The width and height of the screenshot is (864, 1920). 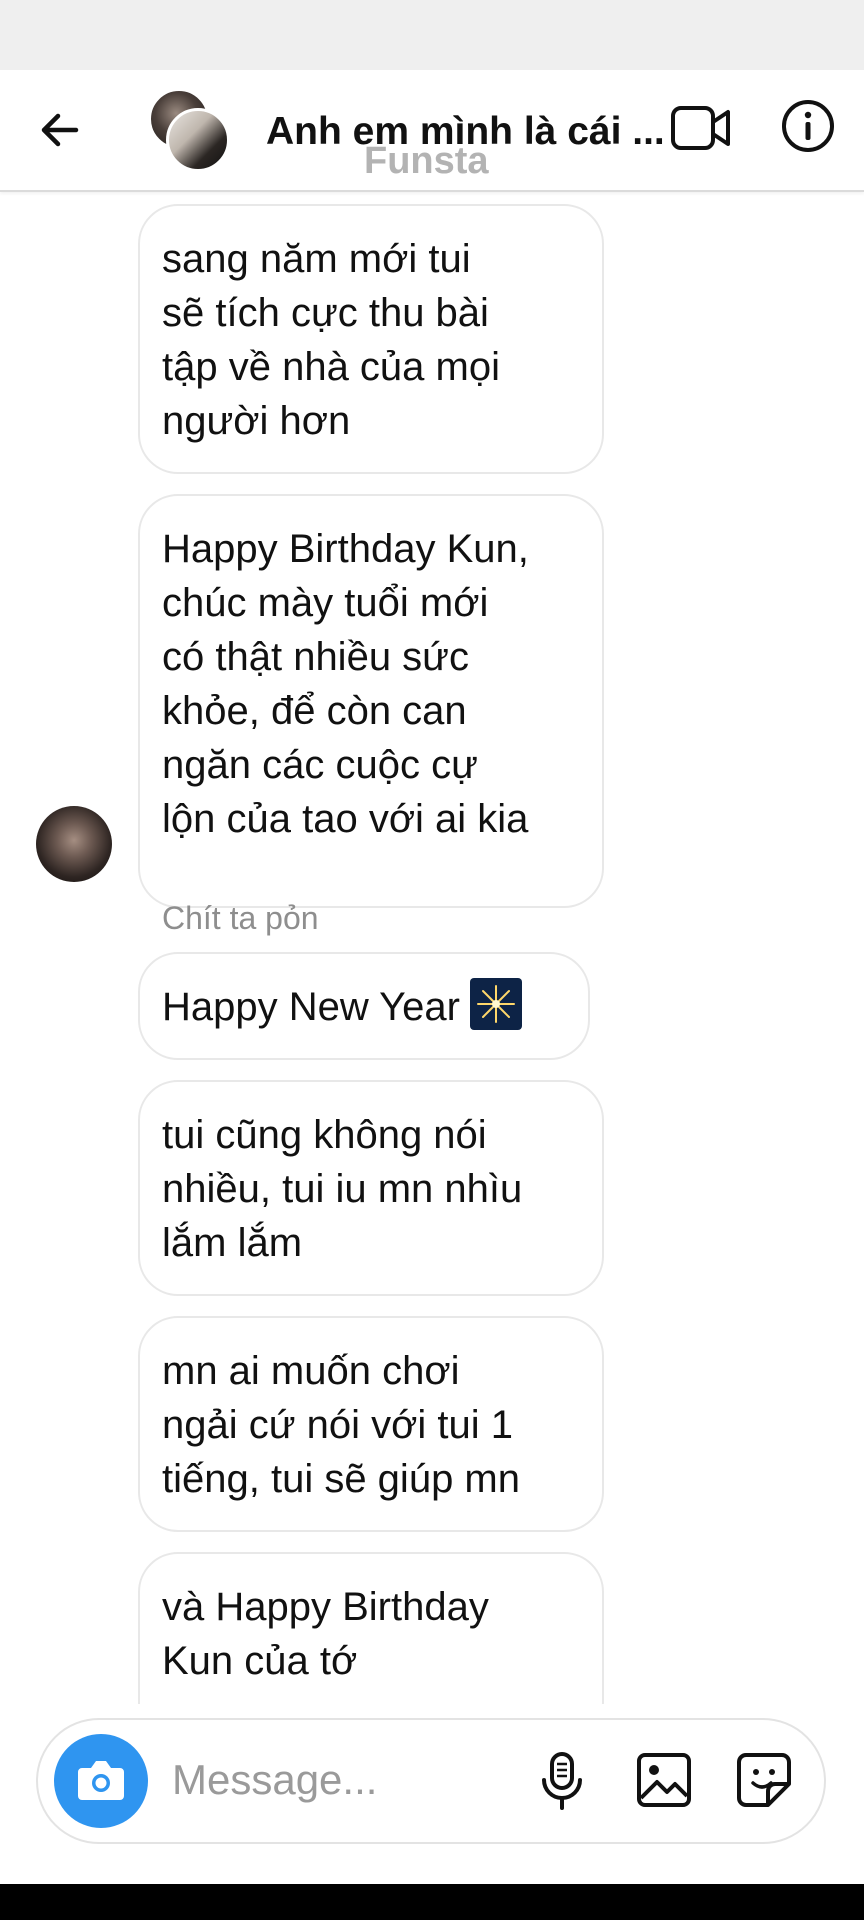 I want to click on info-button, so click(x=808, y=126).